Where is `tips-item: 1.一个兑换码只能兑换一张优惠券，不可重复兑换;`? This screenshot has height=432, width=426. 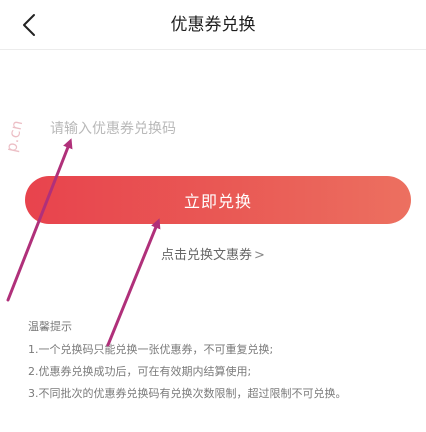 tips-item: 1.一个兑换码只能兑换一张优惠券，不可重复兑换; is located at coordinates (151, 349).